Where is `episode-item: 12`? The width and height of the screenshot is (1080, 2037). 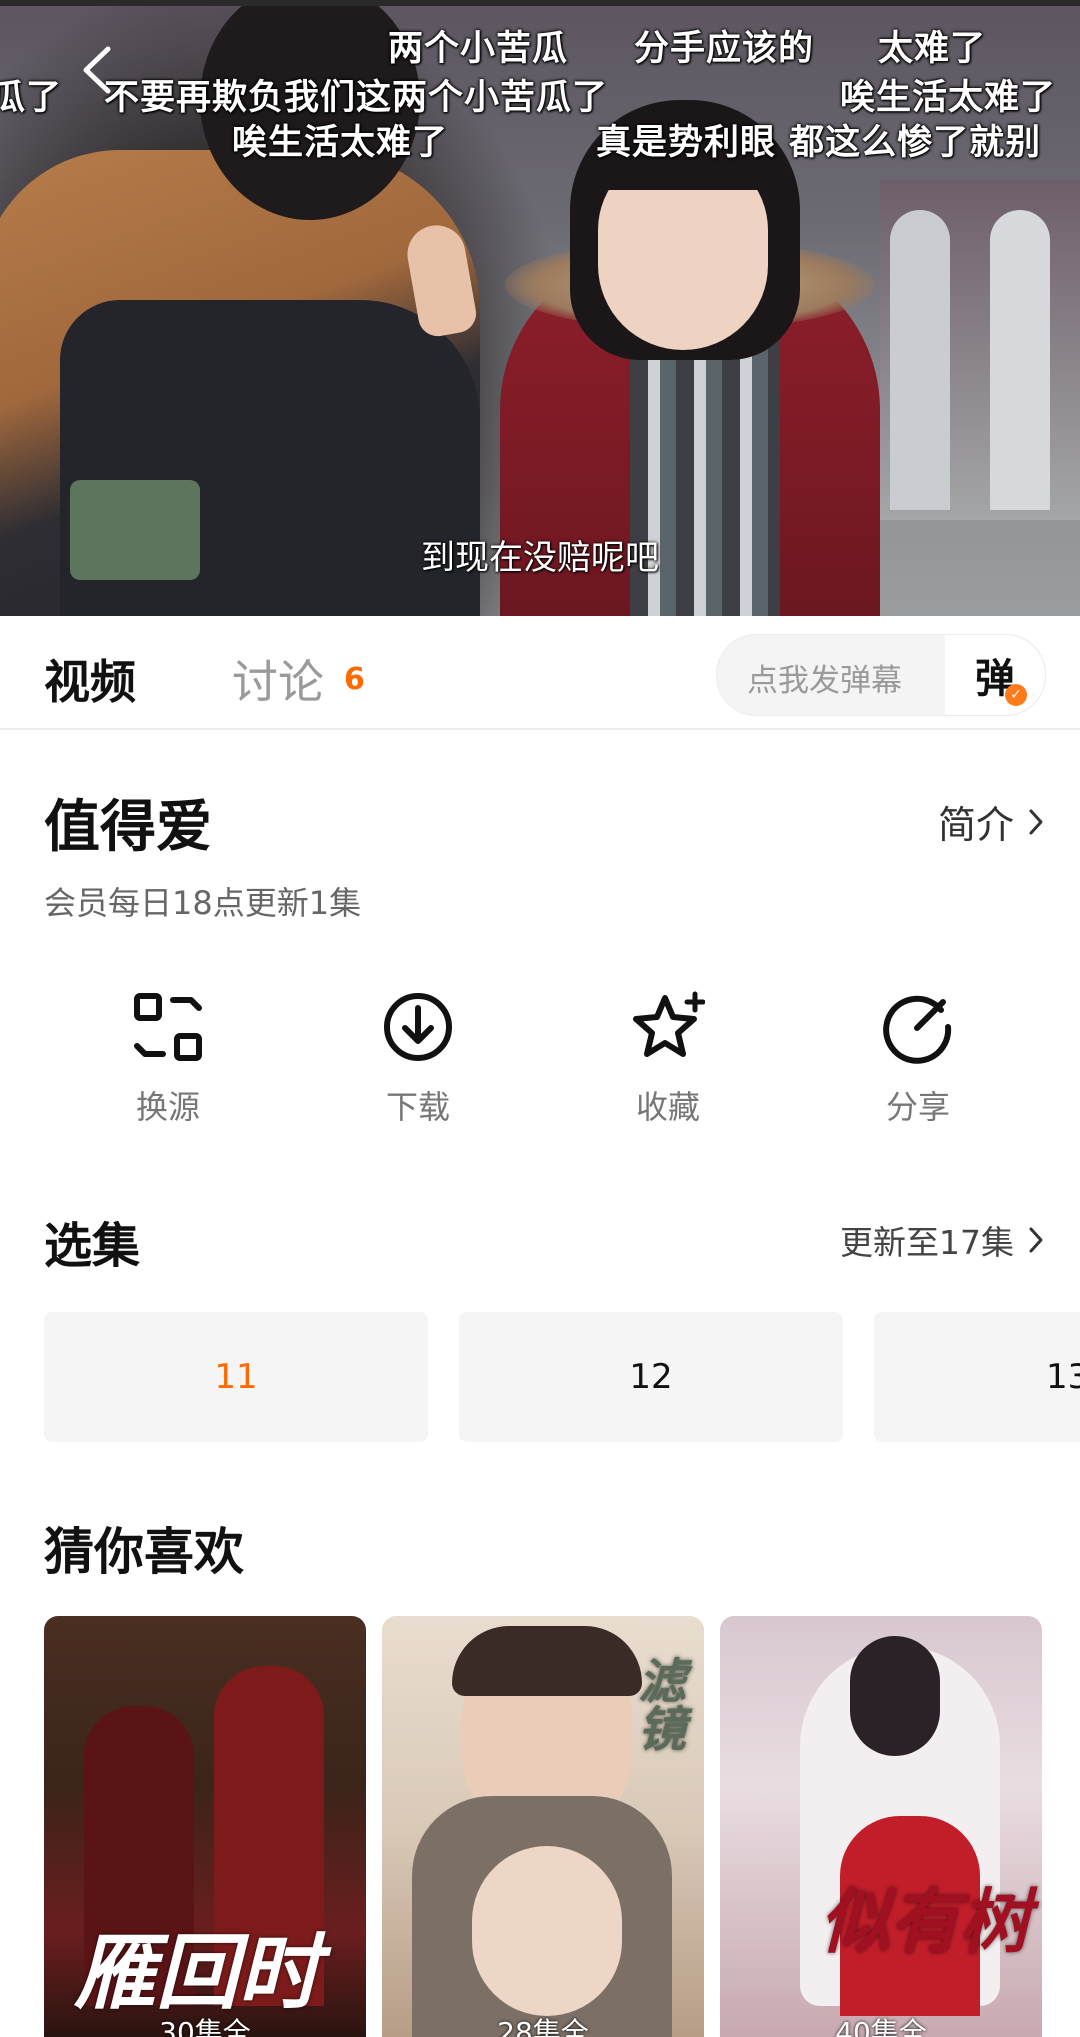
episode-item: 12 is located at coordinates (651, 1377).